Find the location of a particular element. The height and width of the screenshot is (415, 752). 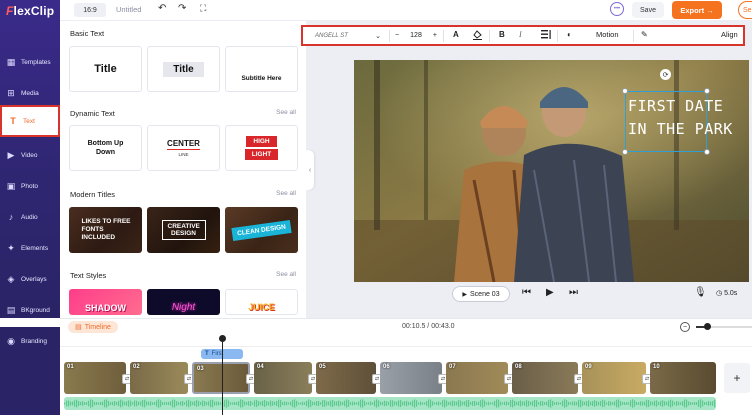

clip-03: 03 is located at coordinates (221, 378).